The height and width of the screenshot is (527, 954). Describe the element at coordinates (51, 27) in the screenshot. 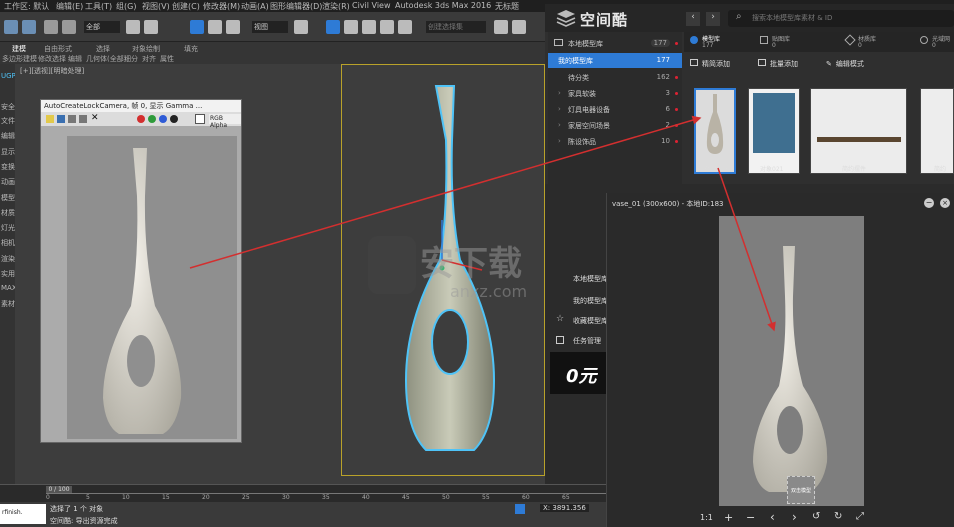

I see `link-icon` at that location.